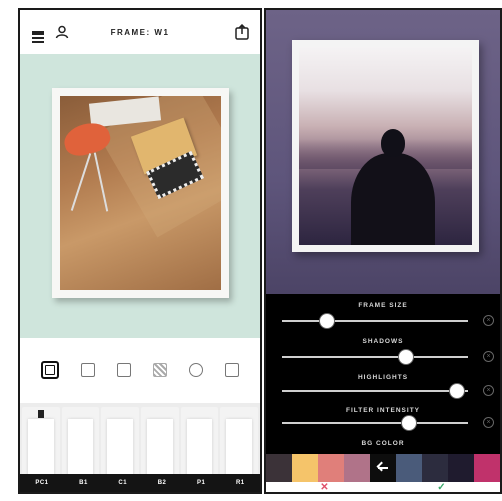  I want to click on framed-photo, so click(140, 193).